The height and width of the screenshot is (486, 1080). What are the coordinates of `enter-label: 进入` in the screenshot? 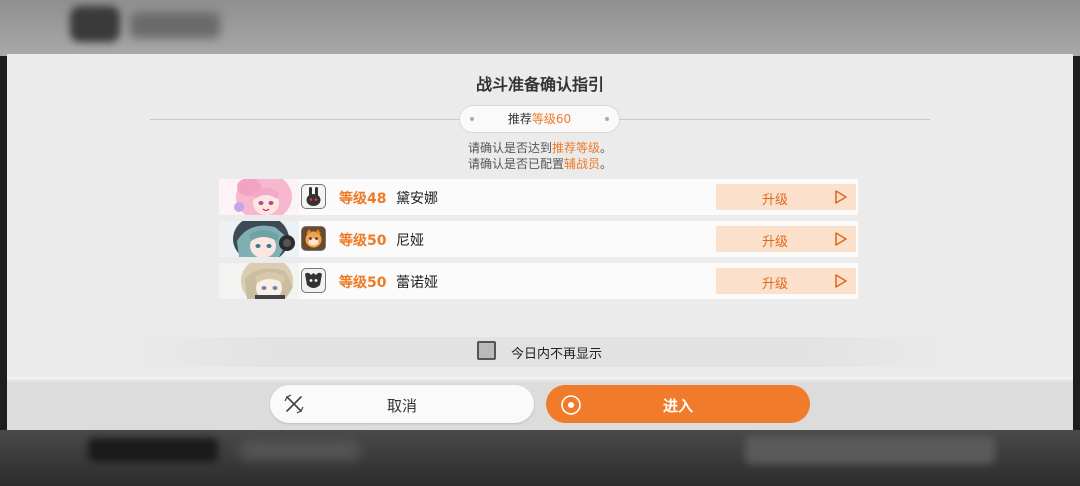 It's located at (677, 406).